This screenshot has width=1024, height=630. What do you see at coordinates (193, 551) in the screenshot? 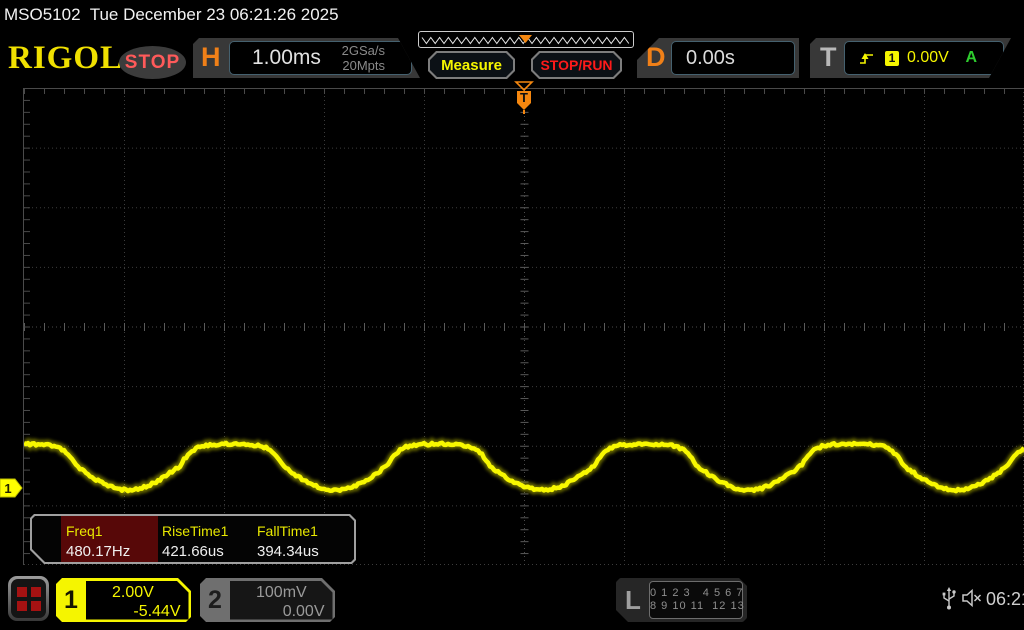
I see `measurement-value: 421.66us` at bounding box center [193, 551].